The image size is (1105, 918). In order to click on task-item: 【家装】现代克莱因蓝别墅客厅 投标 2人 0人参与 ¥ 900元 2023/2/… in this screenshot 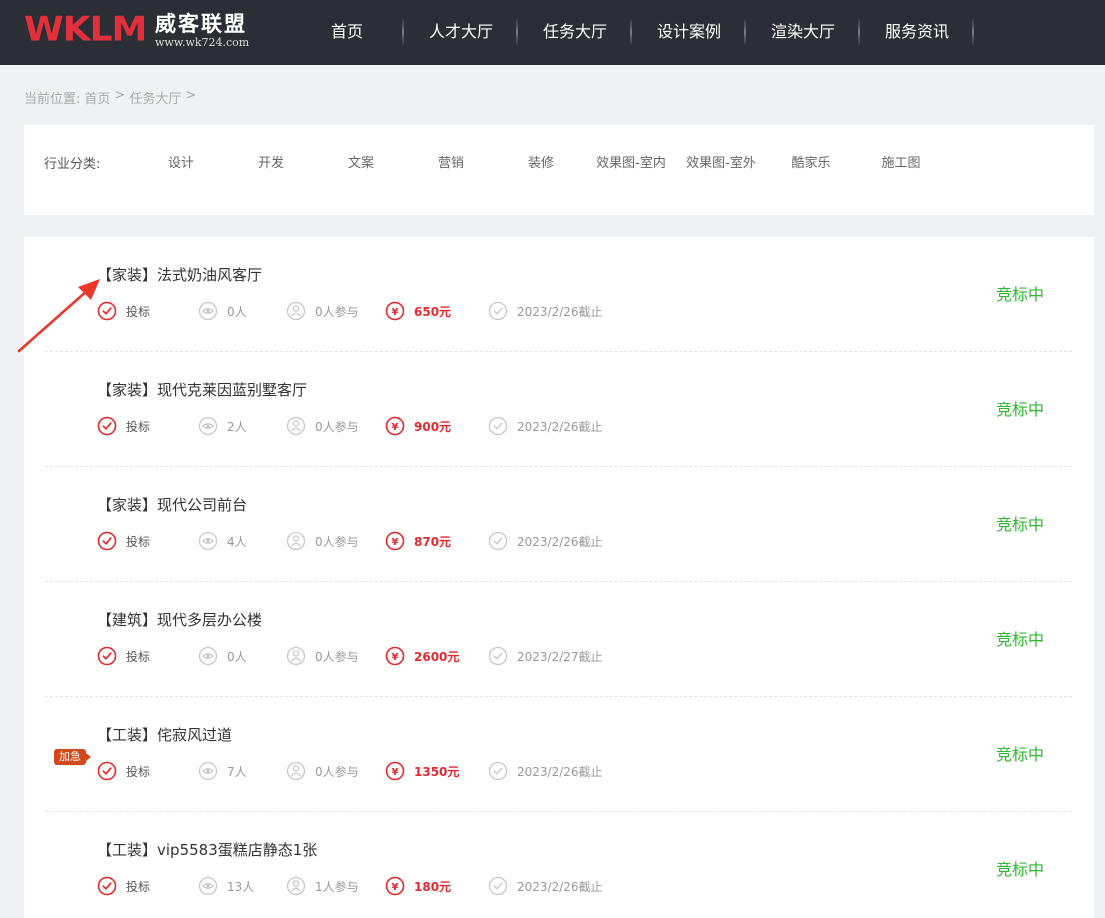, I will do `click(558, 409)`.